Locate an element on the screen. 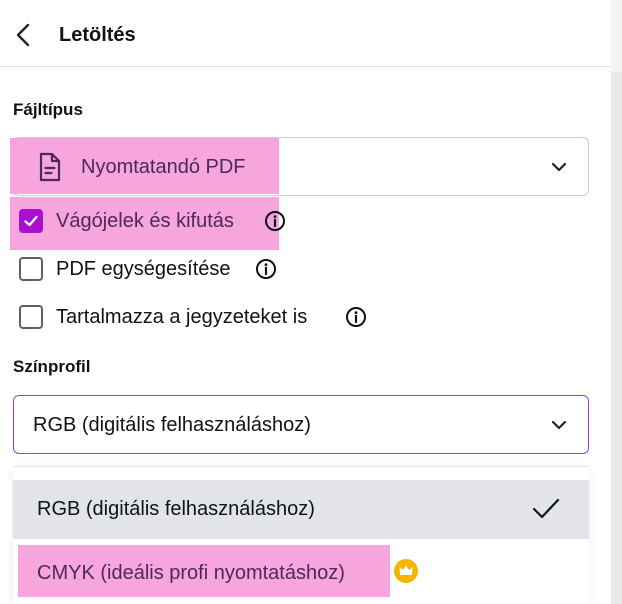 The image size is (622, 604). crown-icon is located at coordinates (406, 571).